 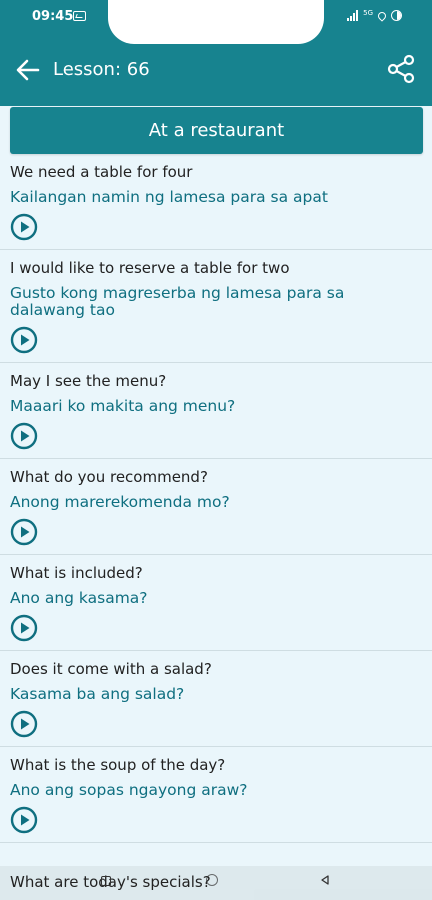 I want to click on lesson-topic-banner: At a restaurant, so click(x=216, y=130).